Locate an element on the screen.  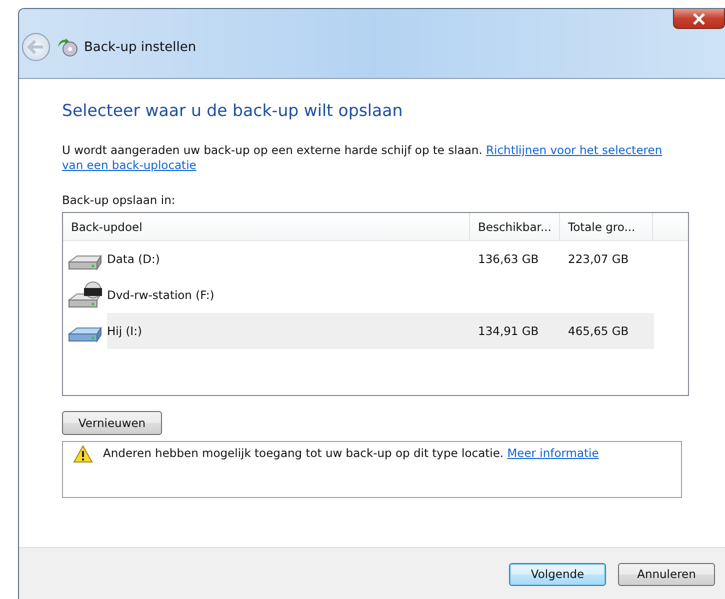
refresh-button: Vernieuwen is located at coordinates (112, 423).